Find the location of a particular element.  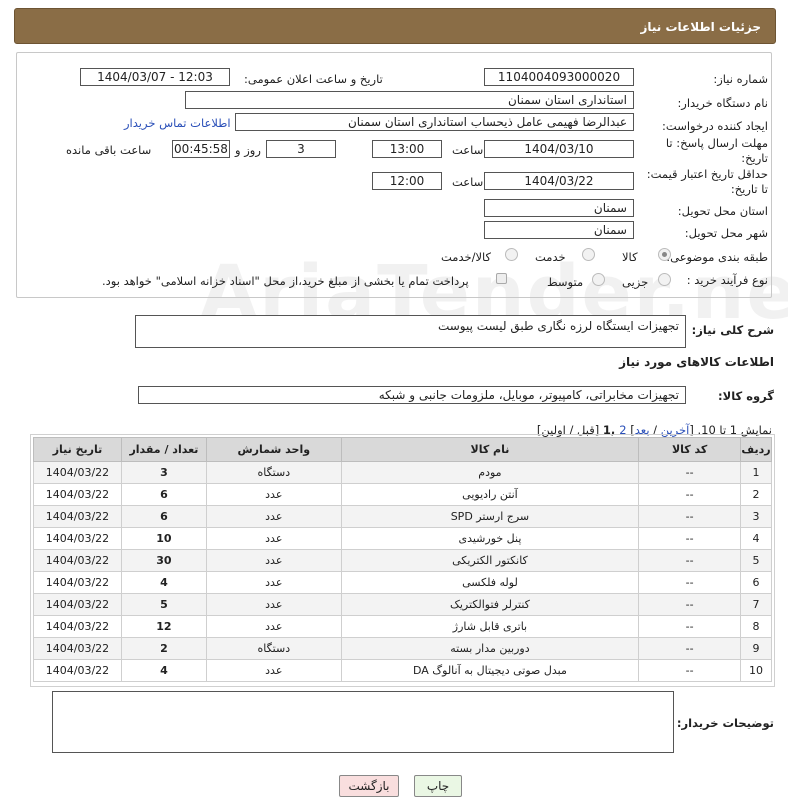

page-header: جزئیات اطلاعات نیاز is located at coordinates (395, 26).